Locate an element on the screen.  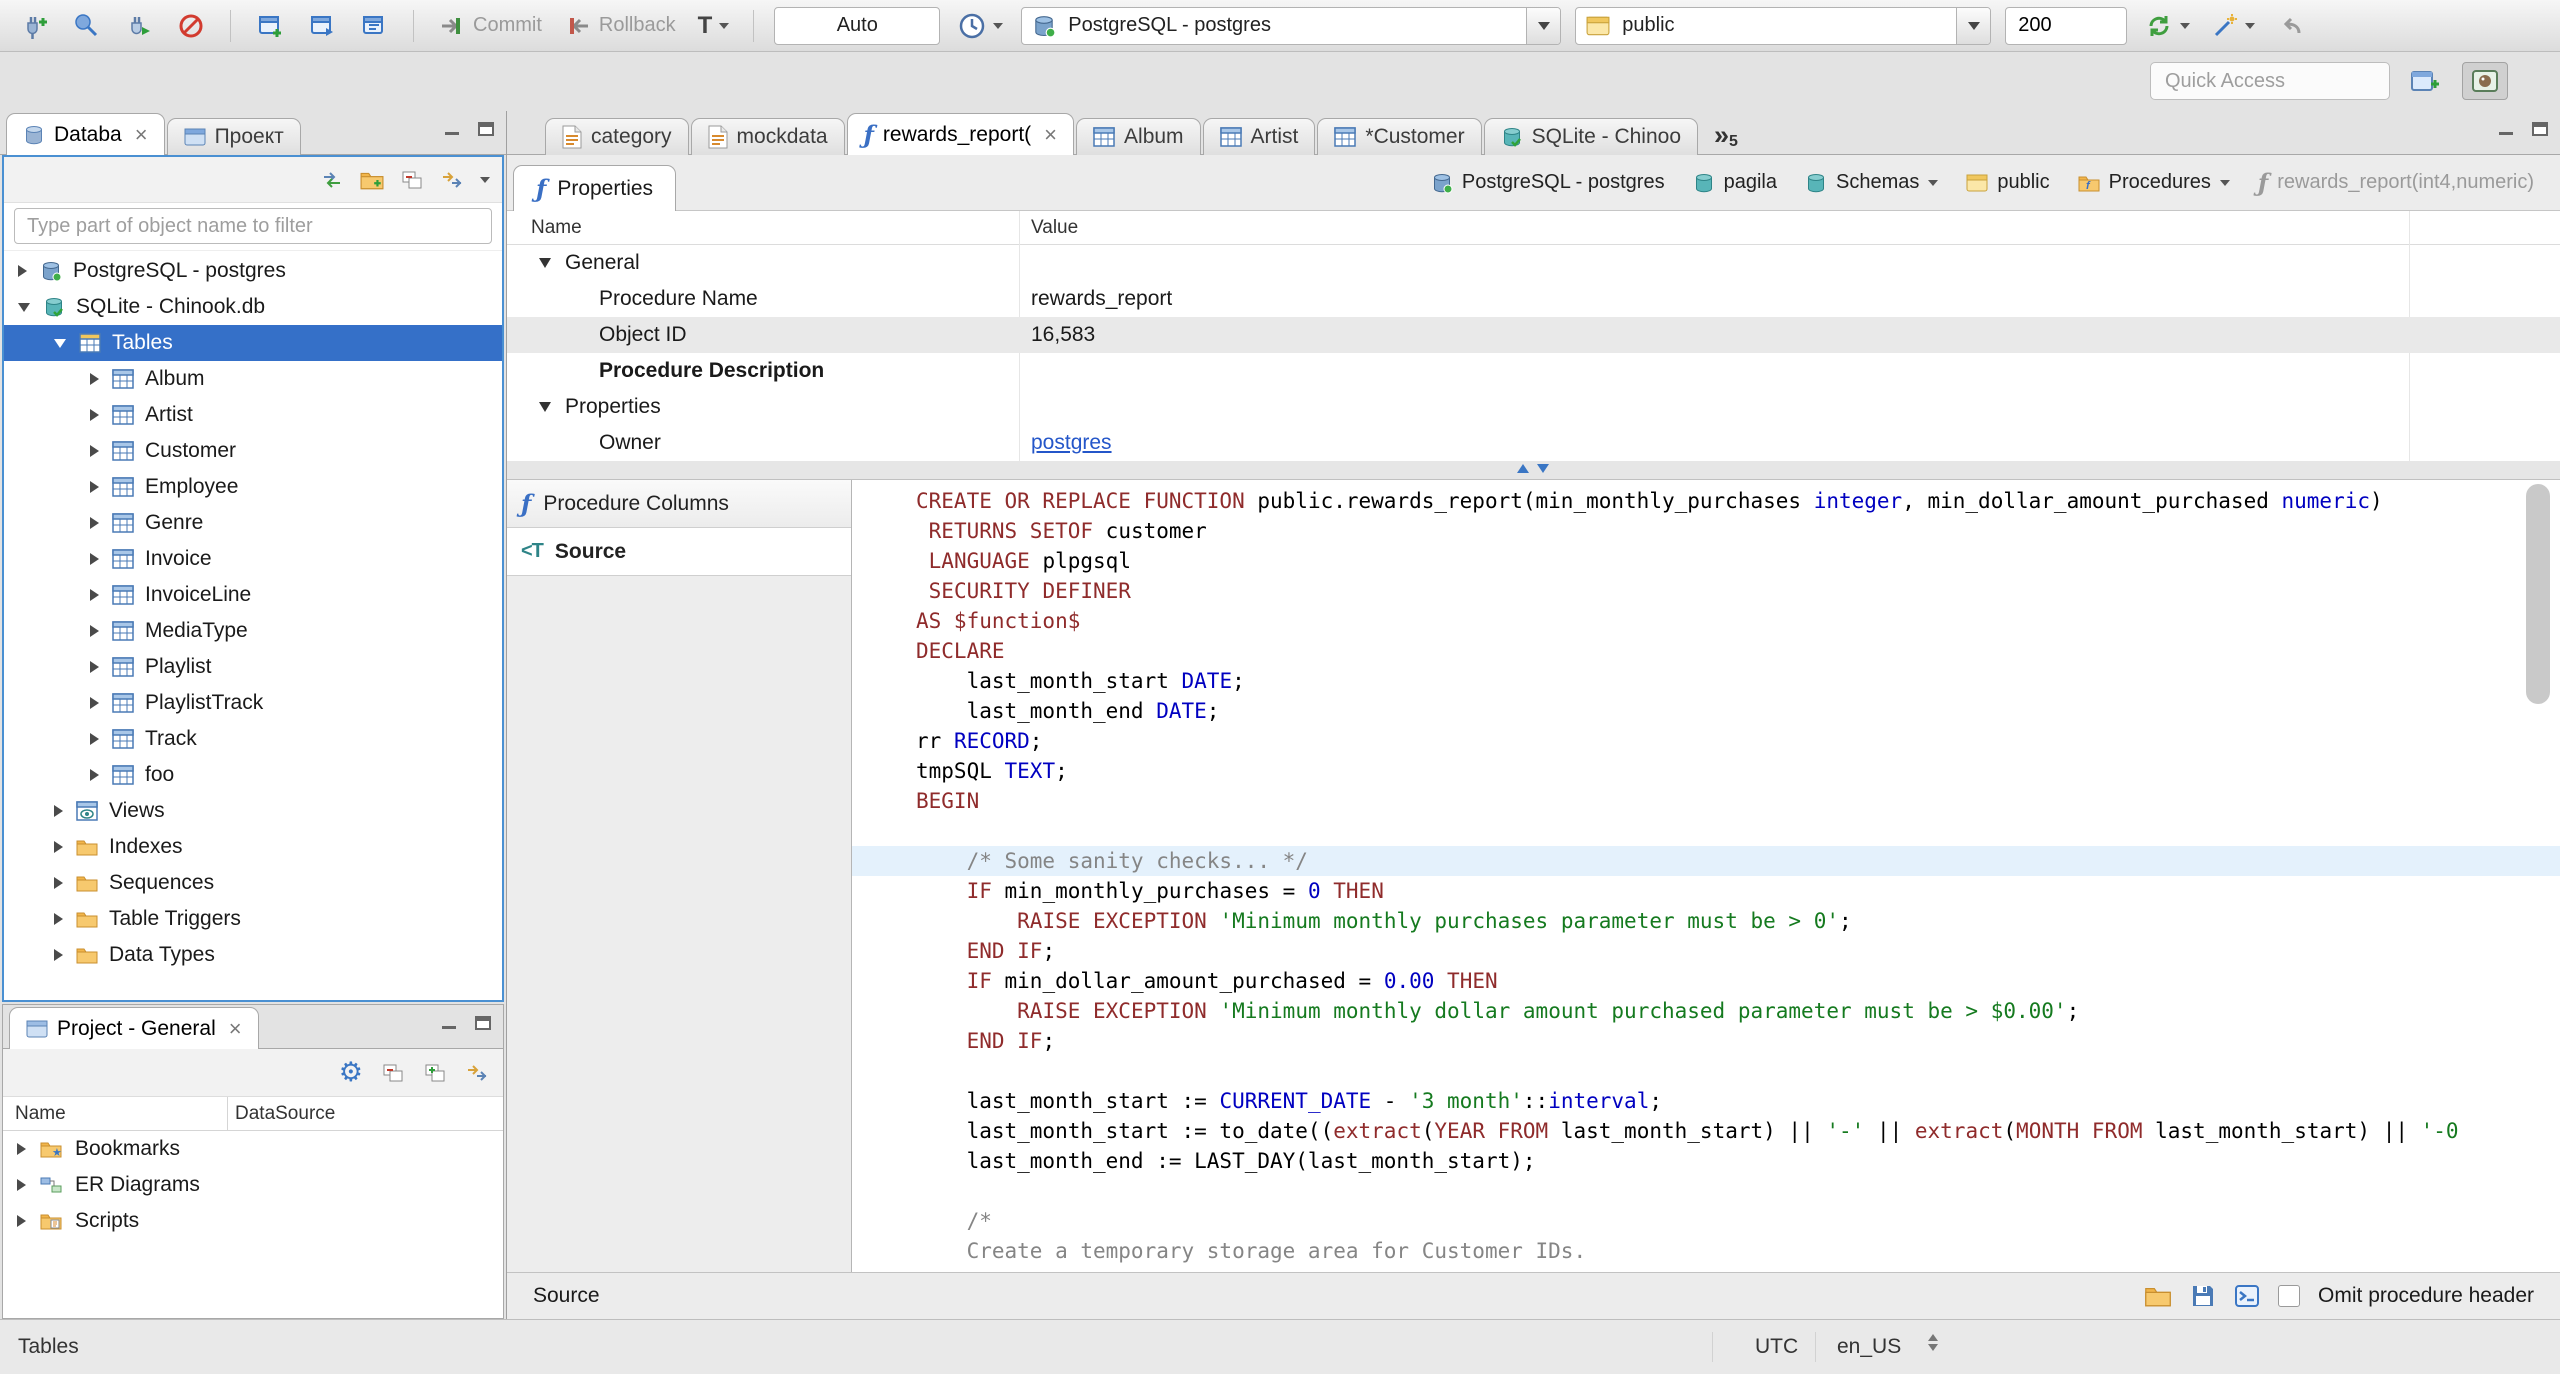
refresh-button is located at coordinates (2167, 26).